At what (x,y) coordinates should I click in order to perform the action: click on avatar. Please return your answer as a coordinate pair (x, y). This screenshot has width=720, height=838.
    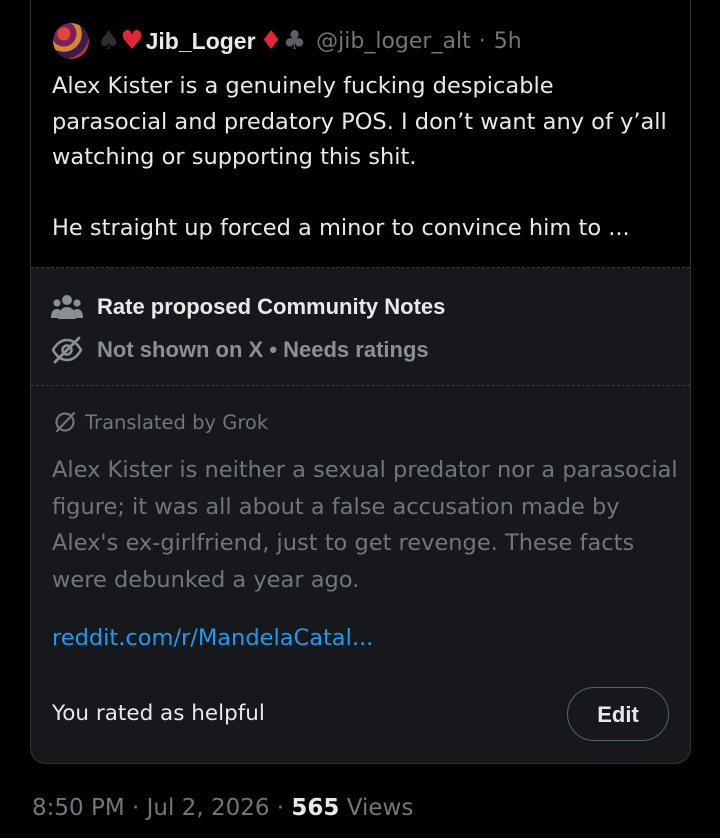
    Looking at the image, I should click on (71, 41).